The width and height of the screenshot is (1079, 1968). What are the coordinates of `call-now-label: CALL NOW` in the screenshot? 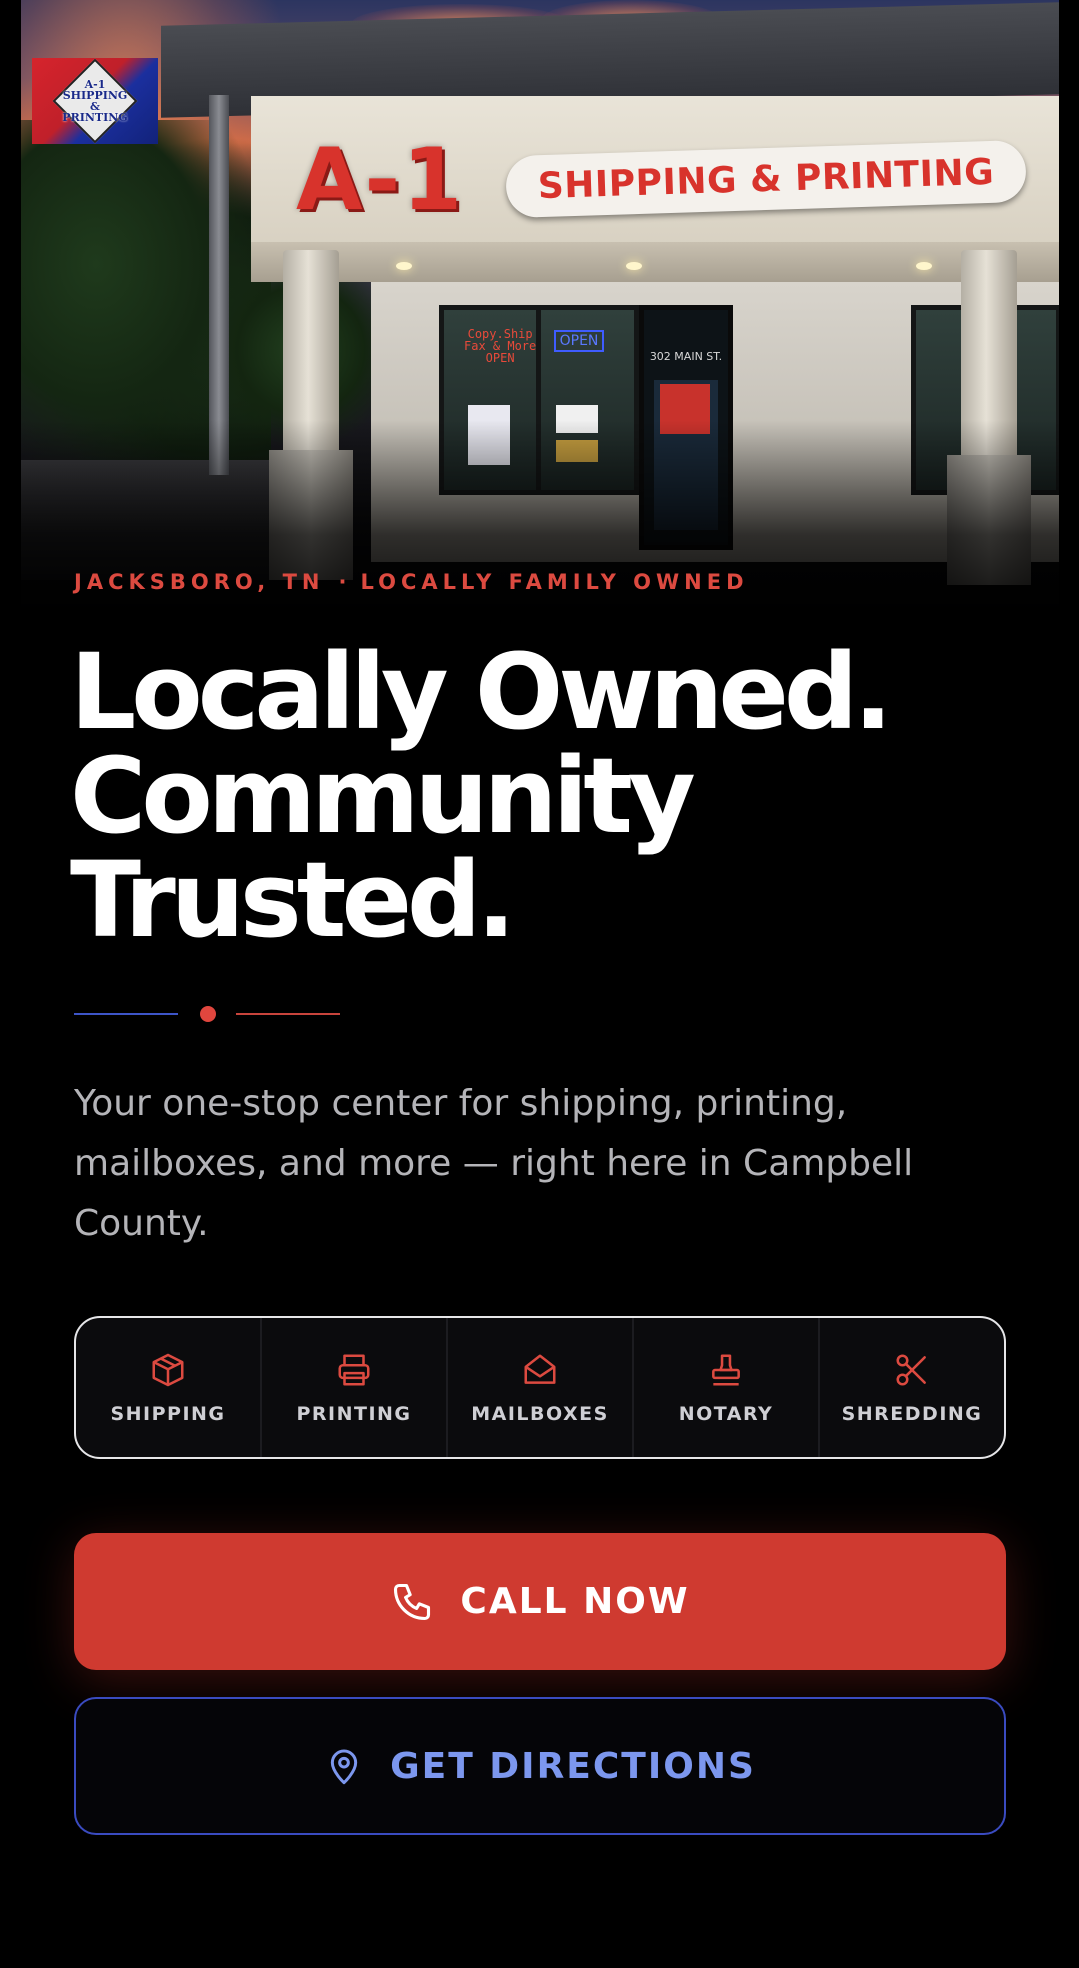 It's located at (575, 1601).